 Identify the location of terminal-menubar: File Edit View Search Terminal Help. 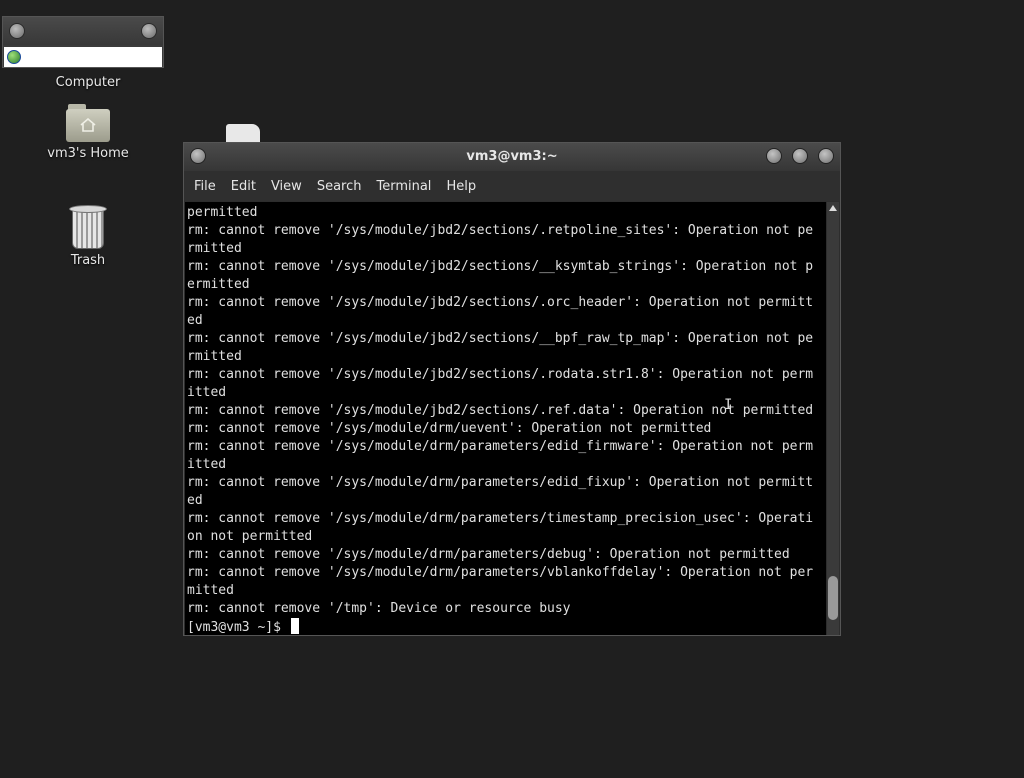
(512, 186).